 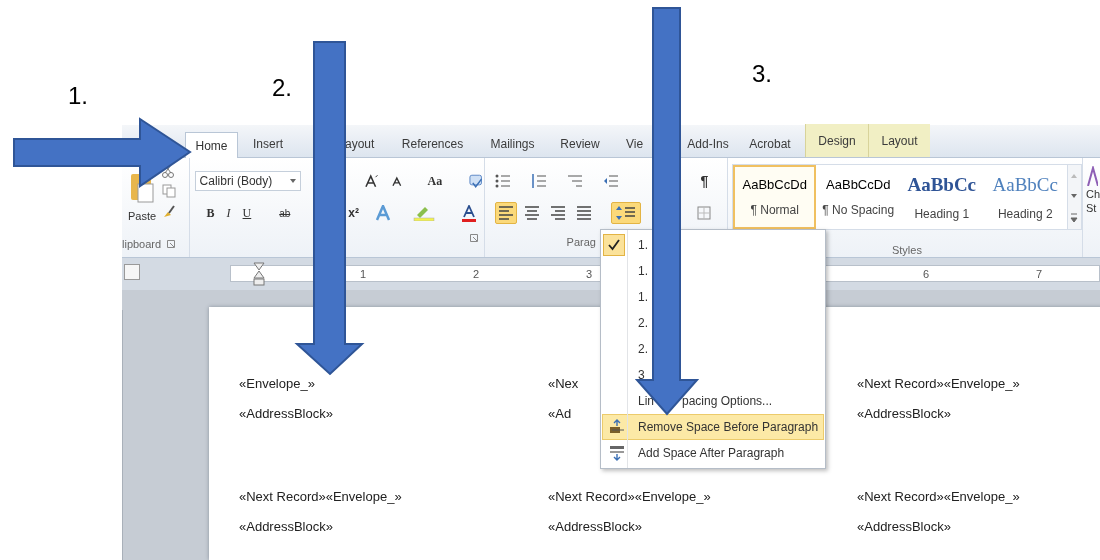 I want to click on ribbon-tab: Add-Ins, so click(x=708, y=144).